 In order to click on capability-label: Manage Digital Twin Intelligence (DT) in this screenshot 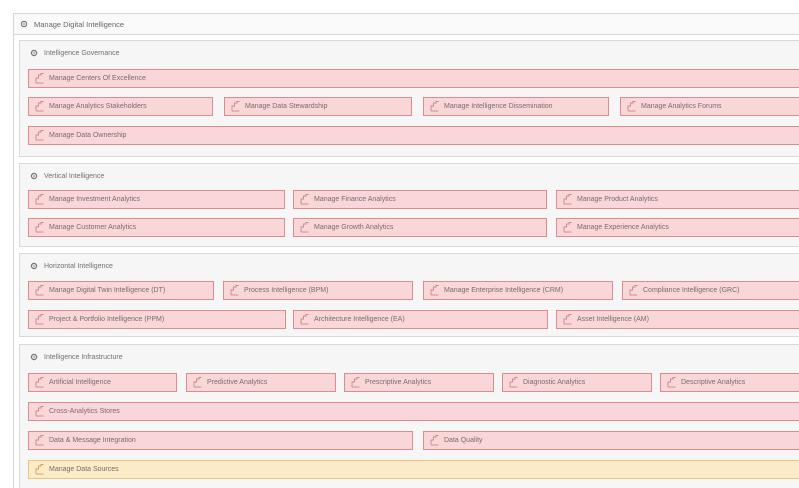, I will do `click(107, 290)`.